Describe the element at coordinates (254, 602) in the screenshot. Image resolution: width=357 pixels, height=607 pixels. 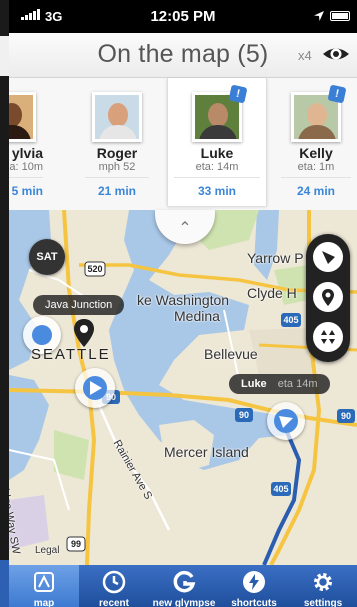
I see `tab-label: shortcuts` at that location.